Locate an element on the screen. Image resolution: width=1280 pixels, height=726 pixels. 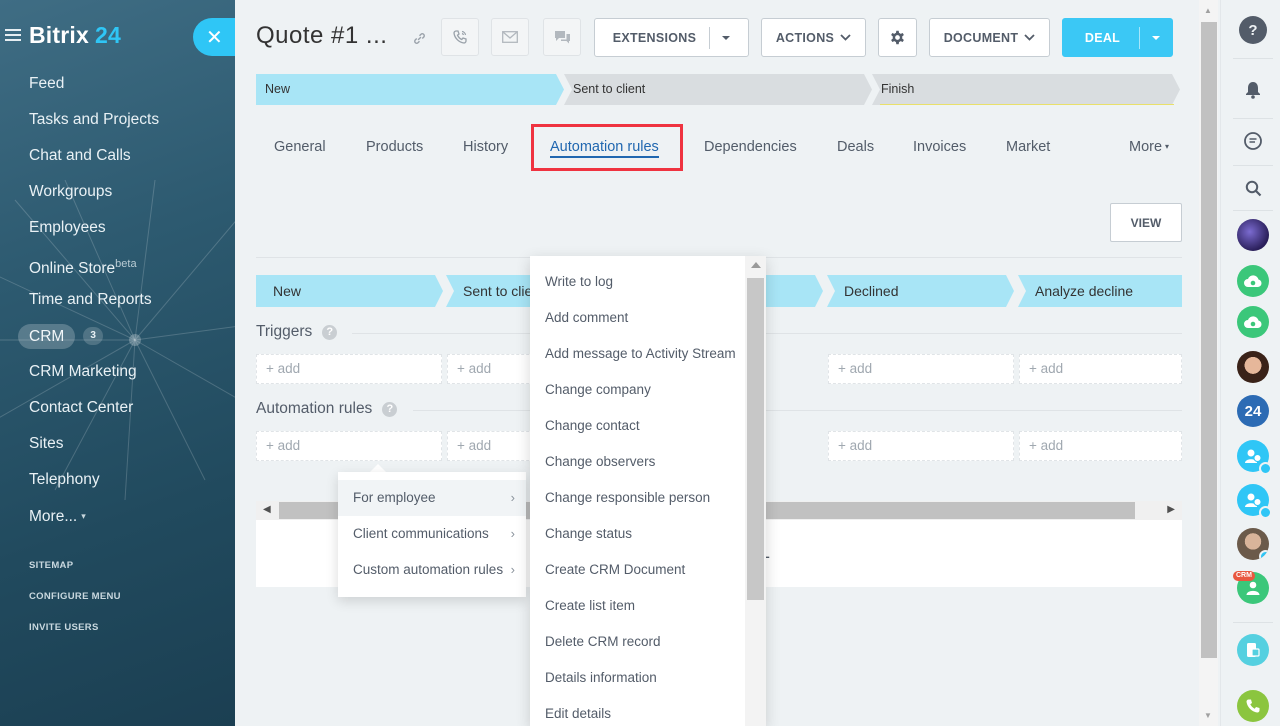
menu-item-write-to-log: Write to log is located at coordinates (637, 282).